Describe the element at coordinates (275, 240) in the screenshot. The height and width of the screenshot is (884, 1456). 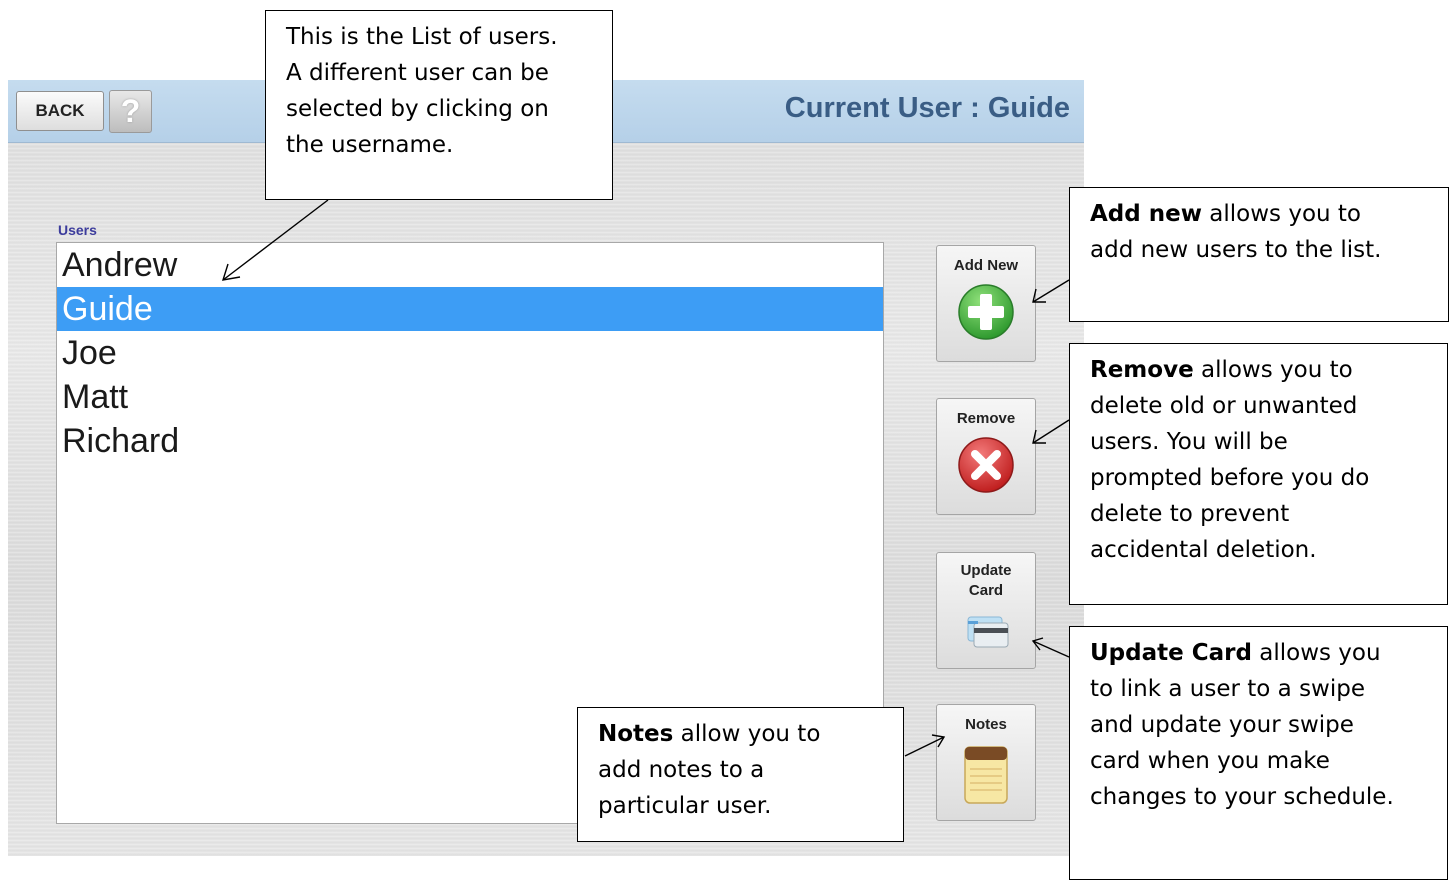
I see `arrow-to-user-list` at that location.